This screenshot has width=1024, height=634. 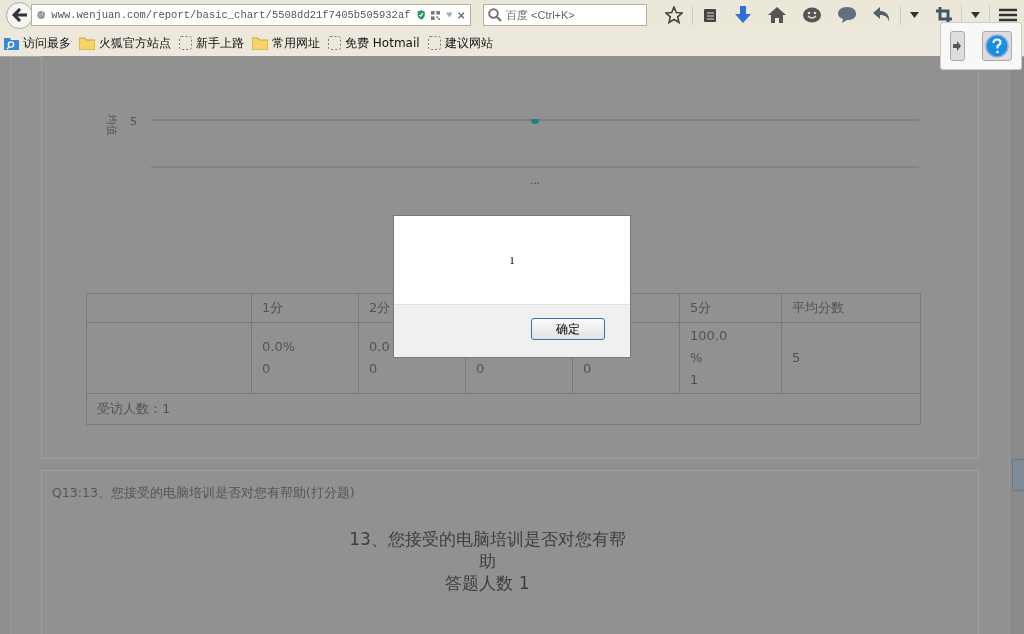 I want to click on bookmark-item: 新手上路, so click(x=211, y=43).